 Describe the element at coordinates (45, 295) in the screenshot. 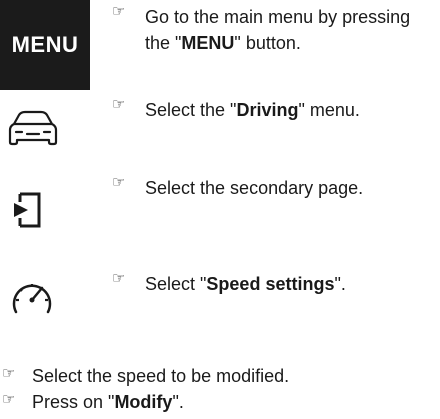

I see `speedometer-icon` at that location.